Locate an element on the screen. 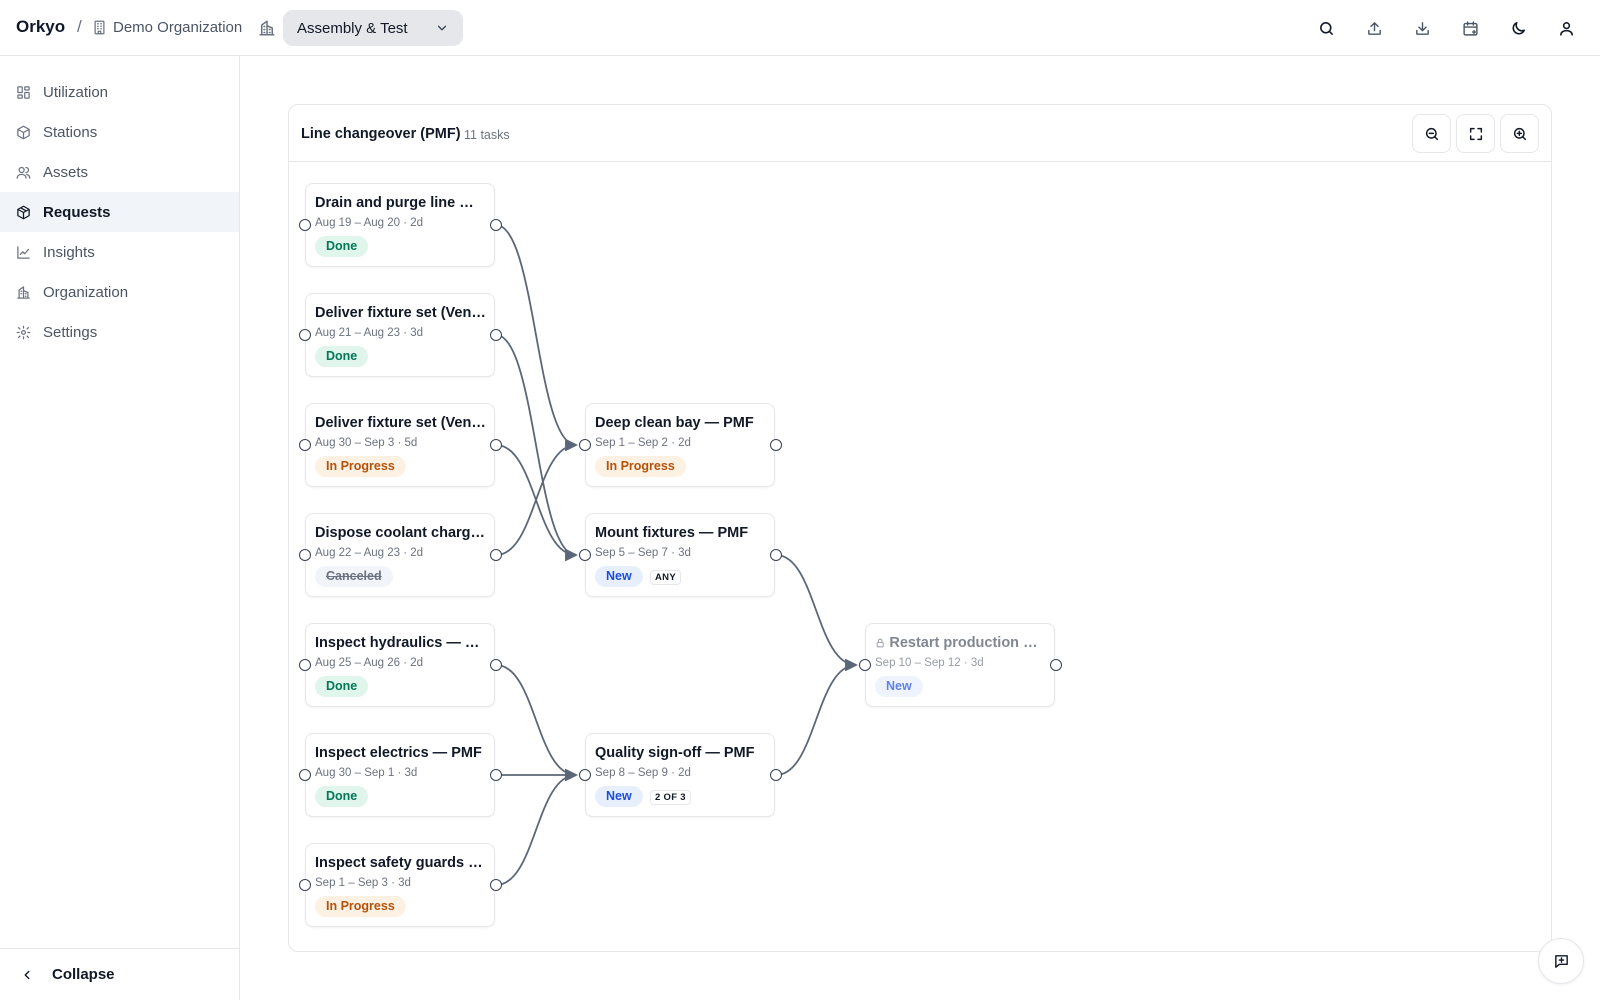 This screenshot has height=1000, width=1600. edge-signoff-to-restart is located at coordinates (816, 717).